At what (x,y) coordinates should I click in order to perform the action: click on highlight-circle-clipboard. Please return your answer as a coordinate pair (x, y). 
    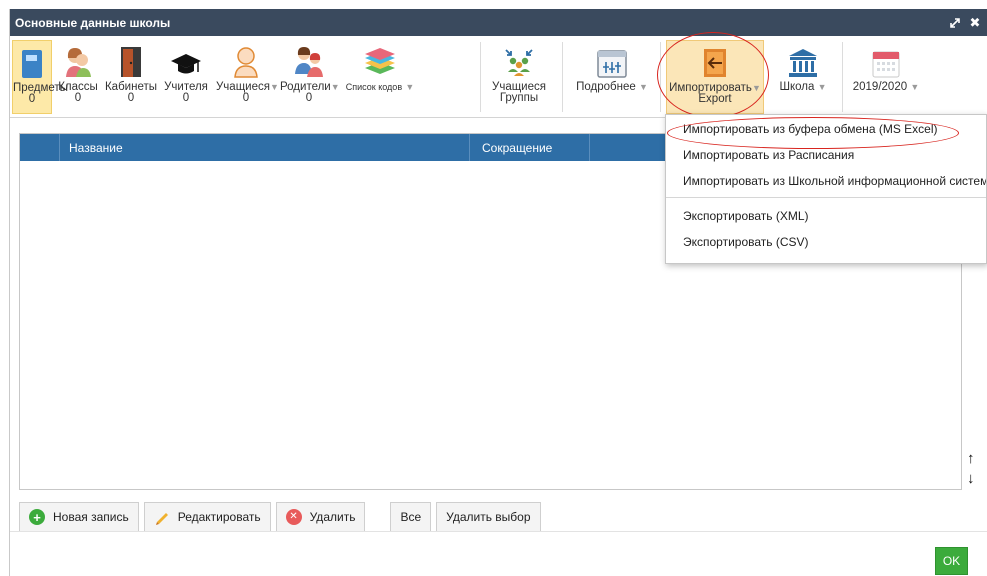
    Looking at the image, I should click on (813, 133).